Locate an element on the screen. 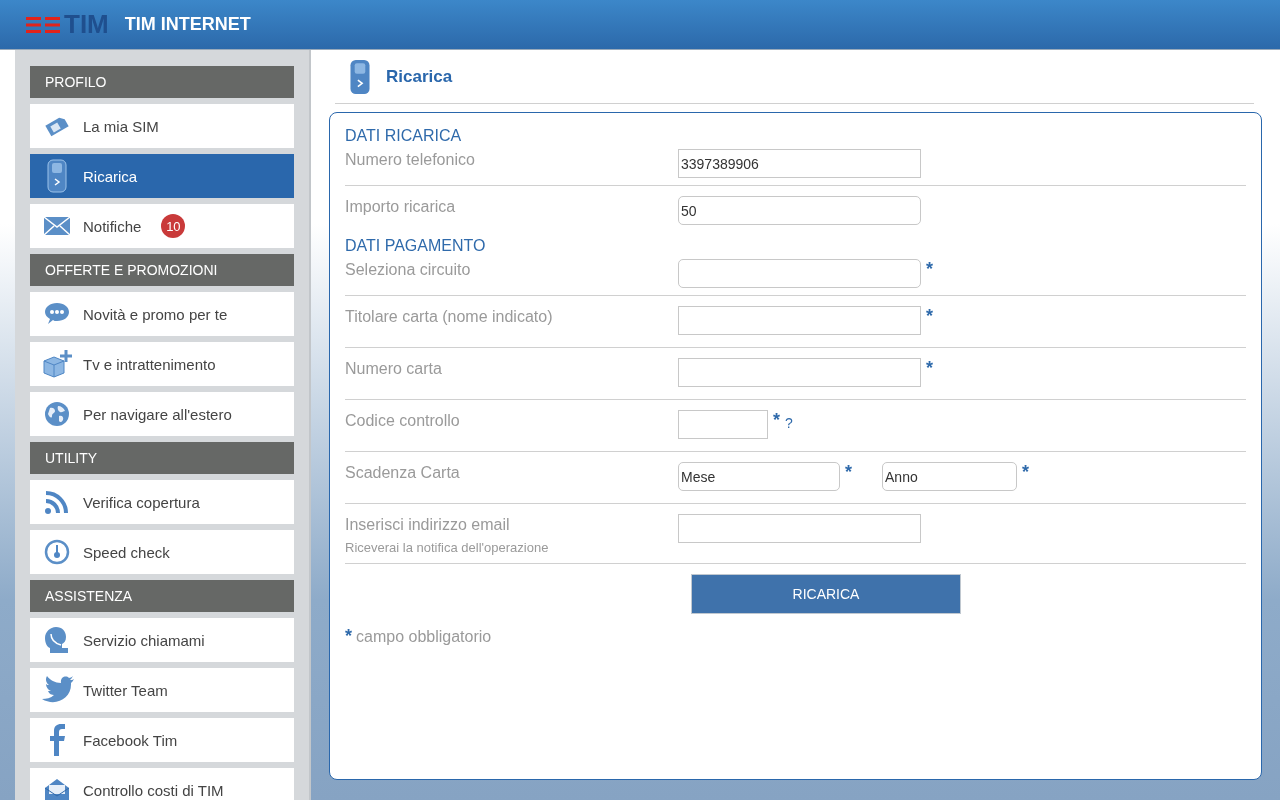  sidebar-item: Per navigare all'estero is located at coordinates (162, 414).